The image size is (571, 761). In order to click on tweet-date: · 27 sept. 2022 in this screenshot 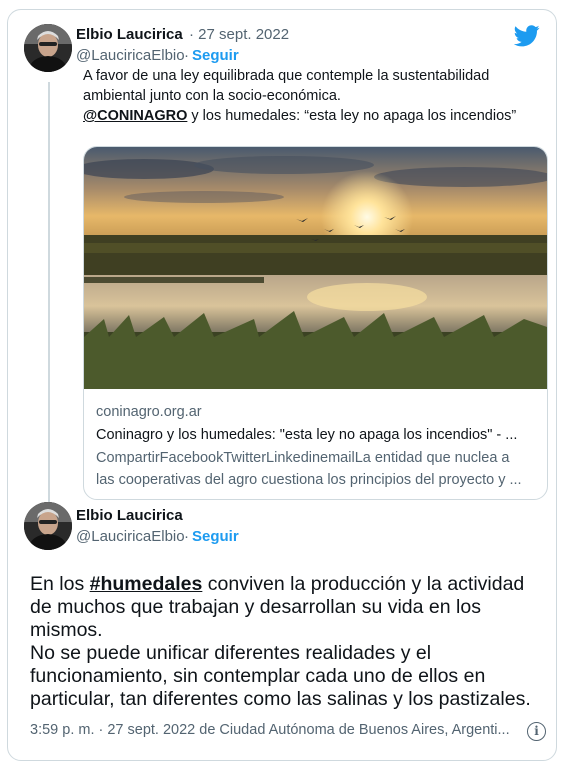, I will do `click(239, 34)`.